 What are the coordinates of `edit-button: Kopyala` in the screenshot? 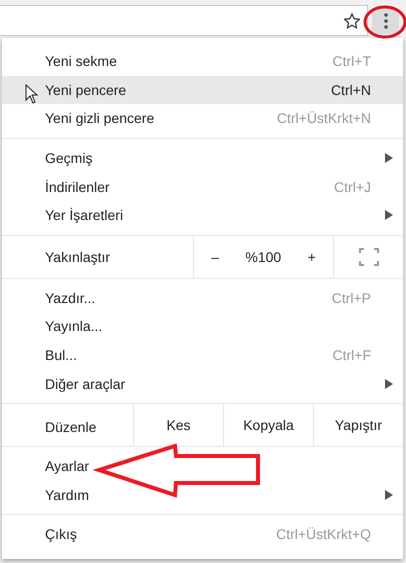 It's located at (268, 424).